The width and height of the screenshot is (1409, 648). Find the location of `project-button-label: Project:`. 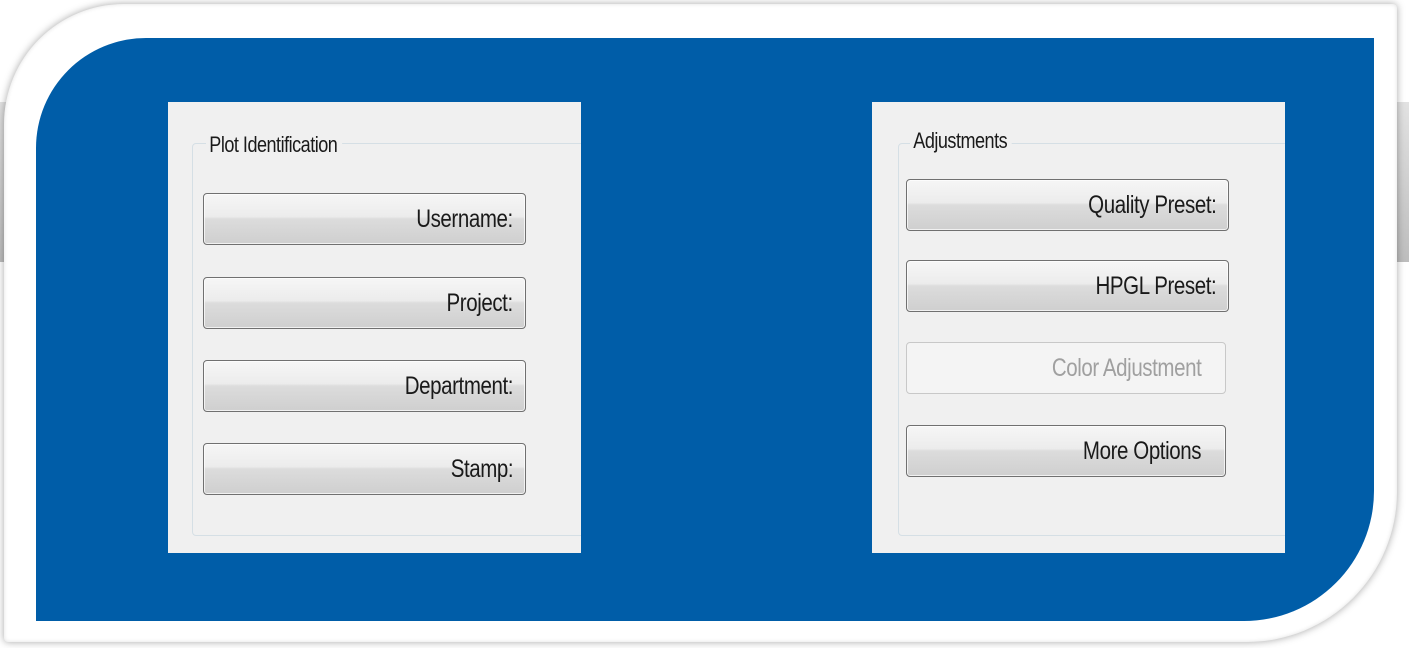

project-button-label: Project: is located at coordinates (480, 303).